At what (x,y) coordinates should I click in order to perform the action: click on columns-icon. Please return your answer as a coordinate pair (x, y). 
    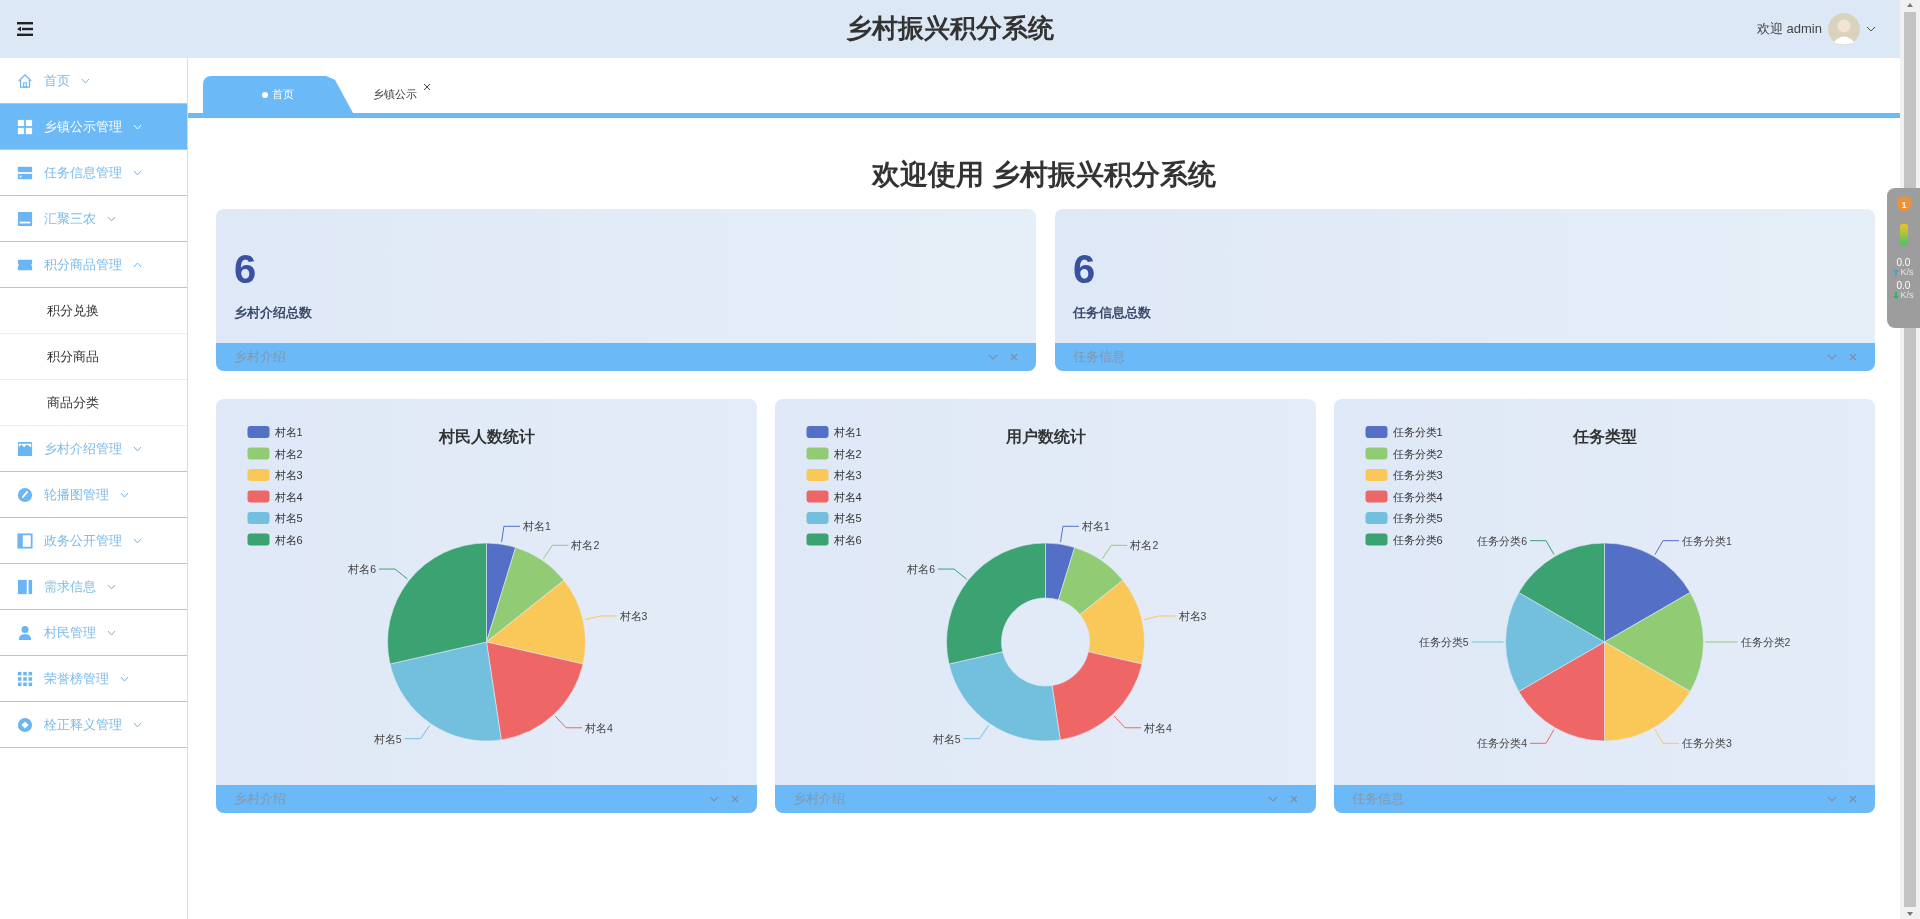
    Looking at the image, I should click on (25, 586).